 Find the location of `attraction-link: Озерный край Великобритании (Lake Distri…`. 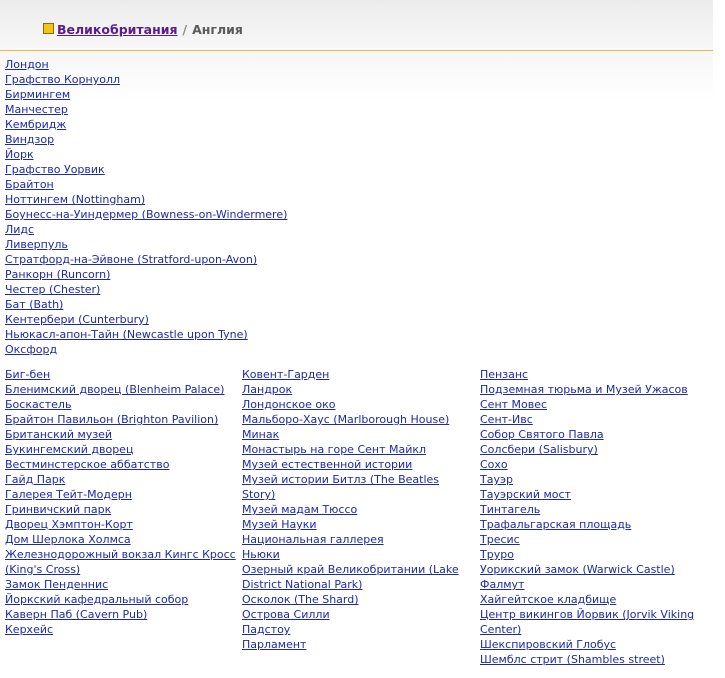

attraction-link: Озерный край Великобритании (Lake Distri… is located at coordinates (350, 577).